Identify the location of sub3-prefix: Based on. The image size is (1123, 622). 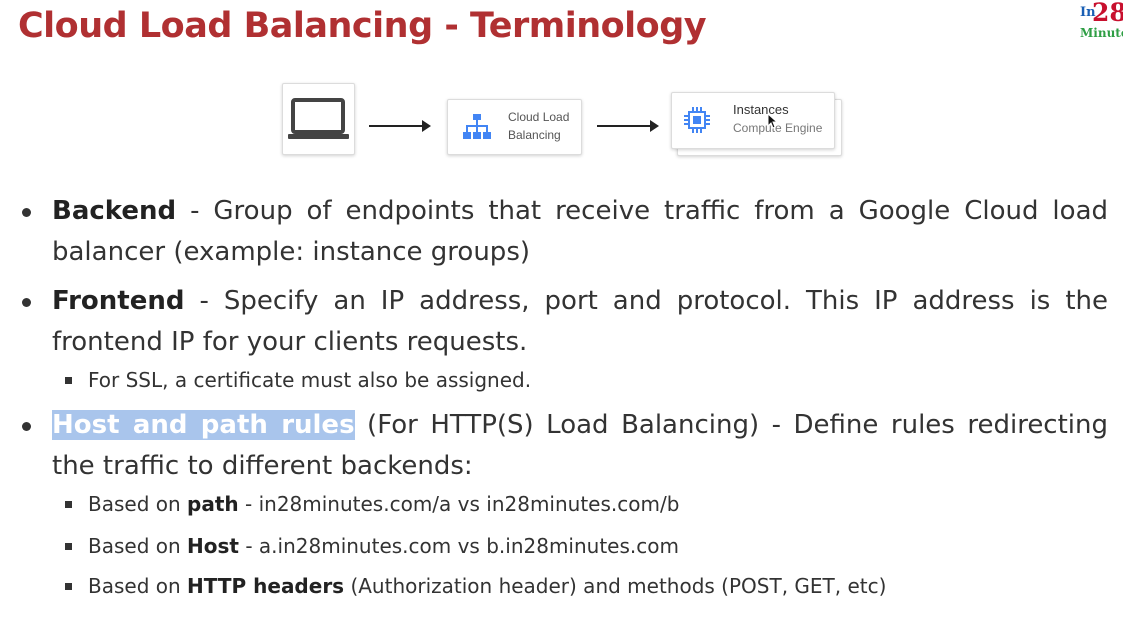
(138, 586).